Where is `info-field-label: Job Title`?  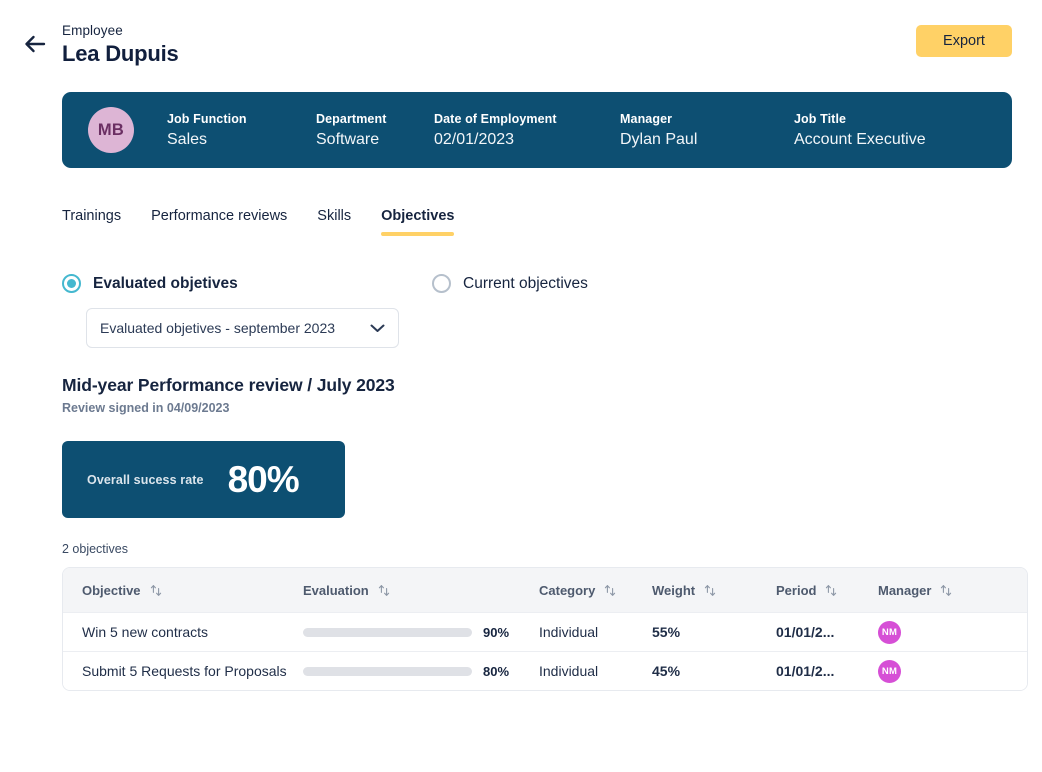 info-field-label: Job Title is located at coordinates (820, 118).